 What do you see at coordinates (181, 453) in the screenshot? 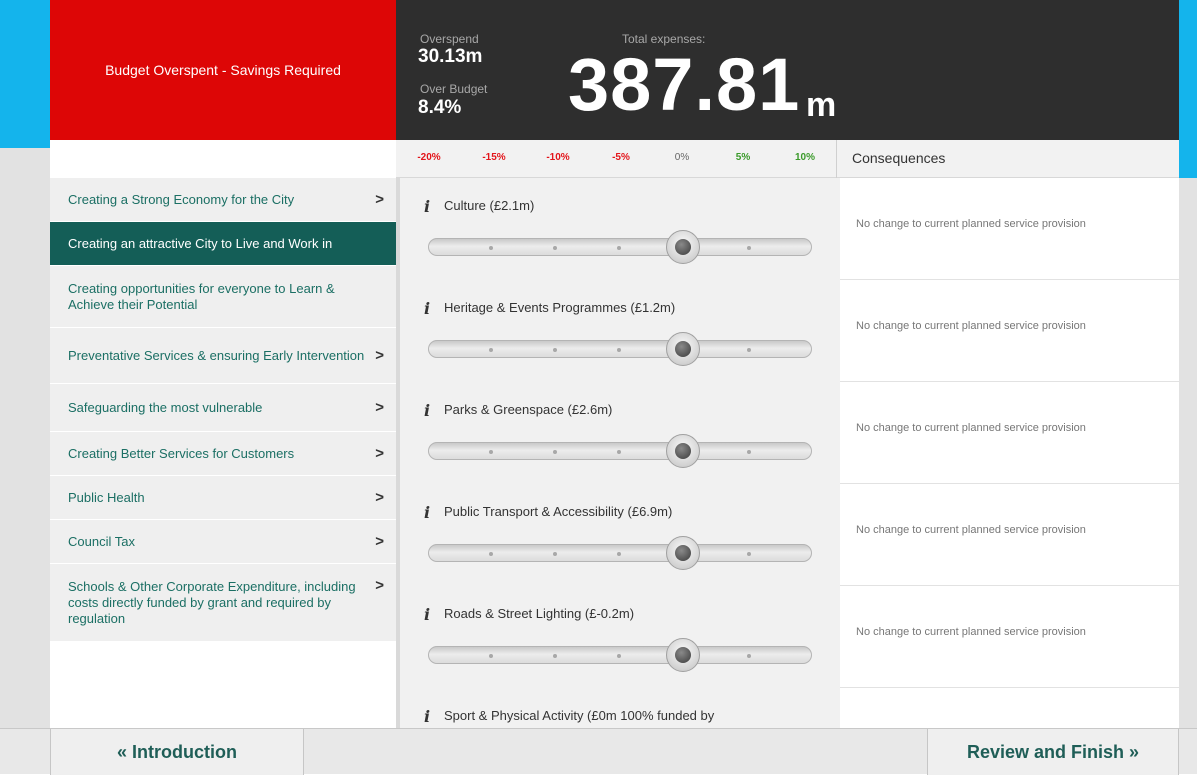
I see `nav-item-label: Creating Better Services for Customers` at bounding box center [181, 453].